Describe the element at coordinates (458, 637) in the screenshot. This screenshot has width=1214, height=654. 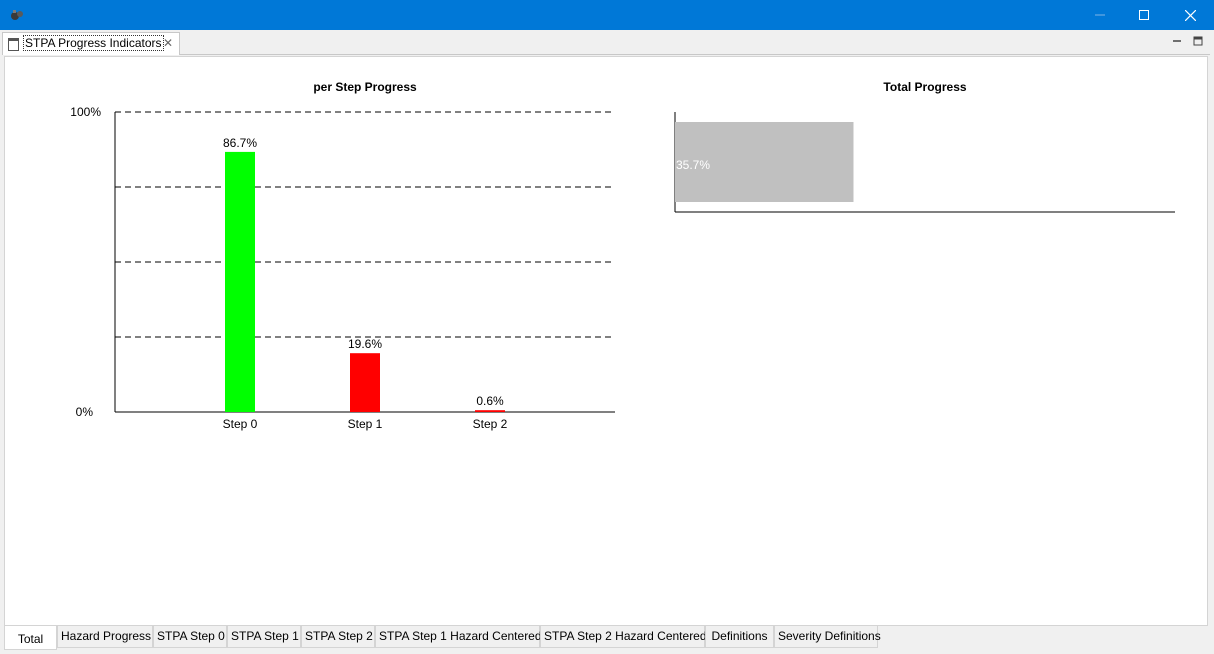
I see `tab-stpa-step-1-hazard-centered: STPA Step 1 Hazard Centered` at that location.